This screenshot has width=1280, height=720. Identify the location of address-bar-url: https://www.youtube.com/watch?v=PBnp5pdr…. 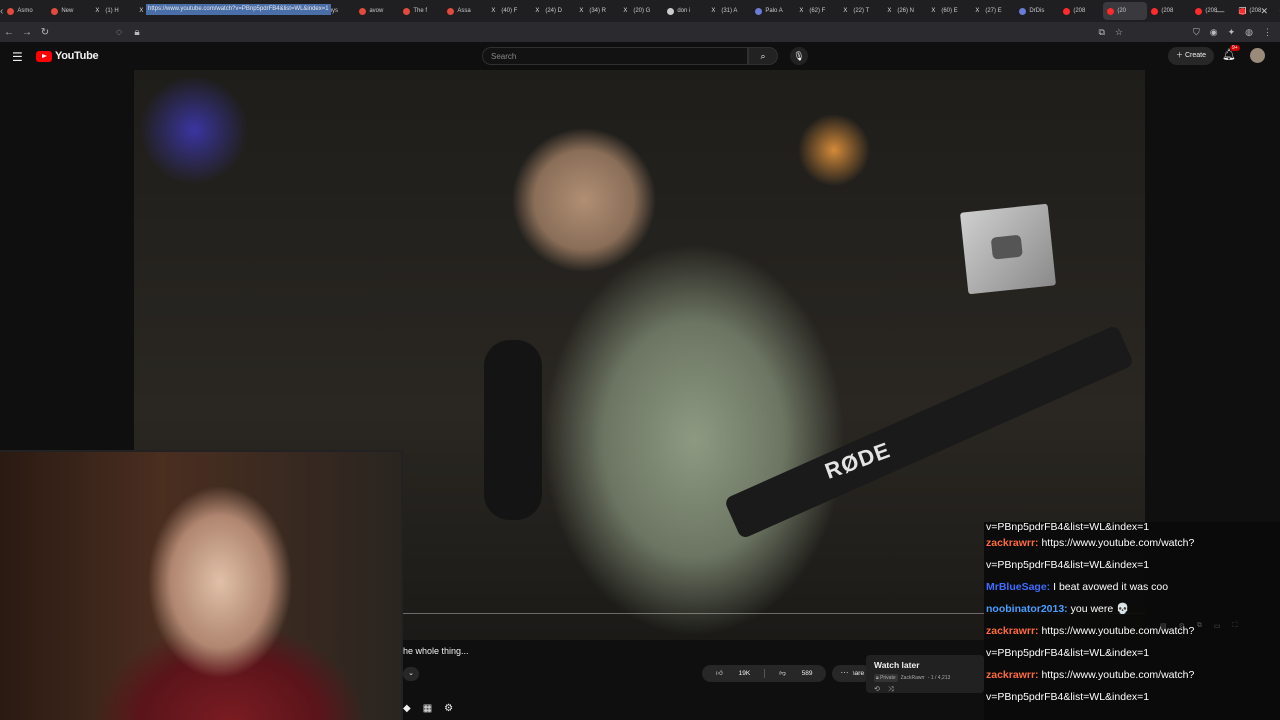
(238, 9).